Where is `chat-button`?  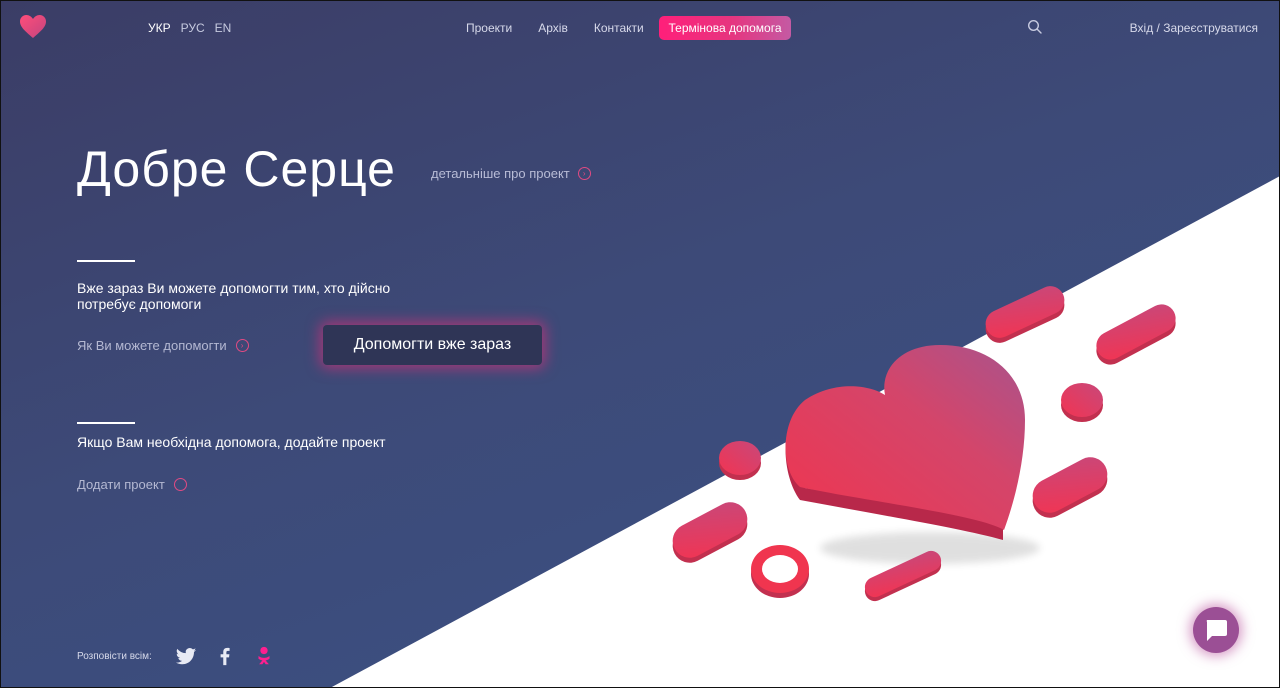
chat-button is located at coordinates (1216, 630).